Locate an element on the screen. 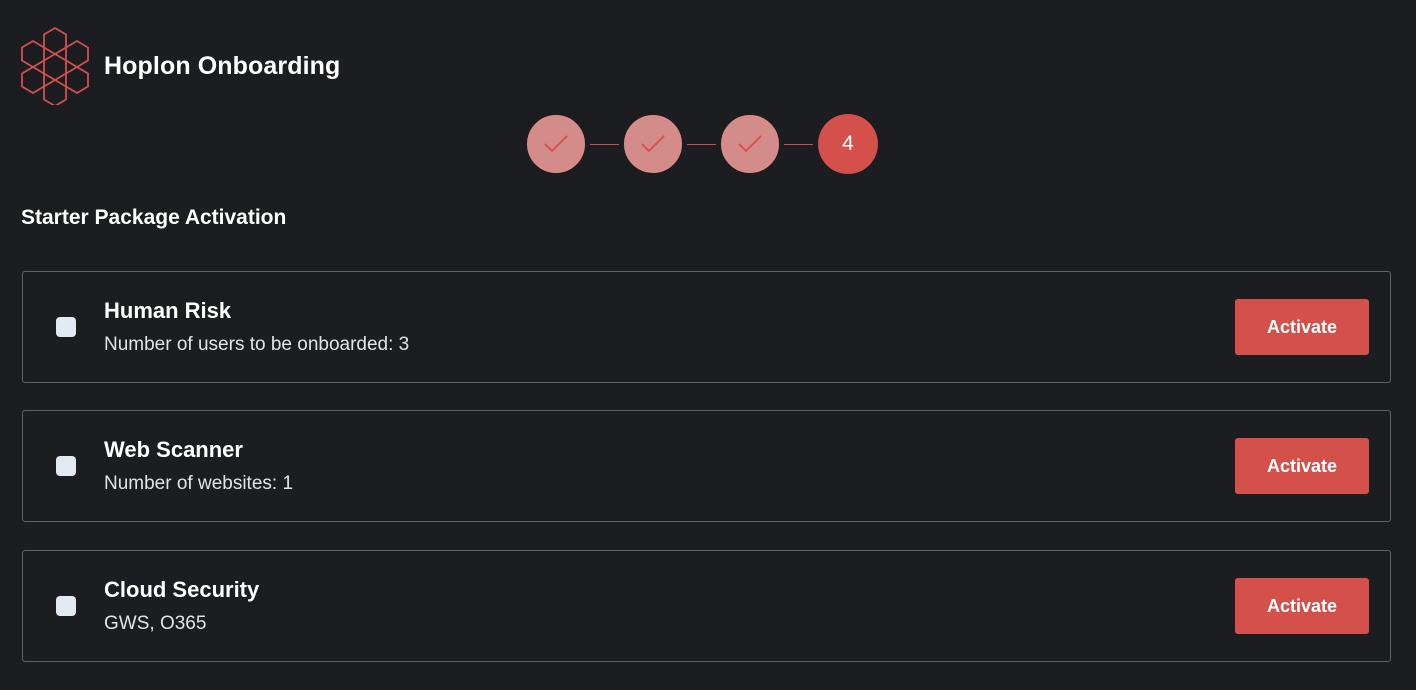 The height and width of the screenshot is (690, 1416). step-1-completed is located at coordinates (556, 144).